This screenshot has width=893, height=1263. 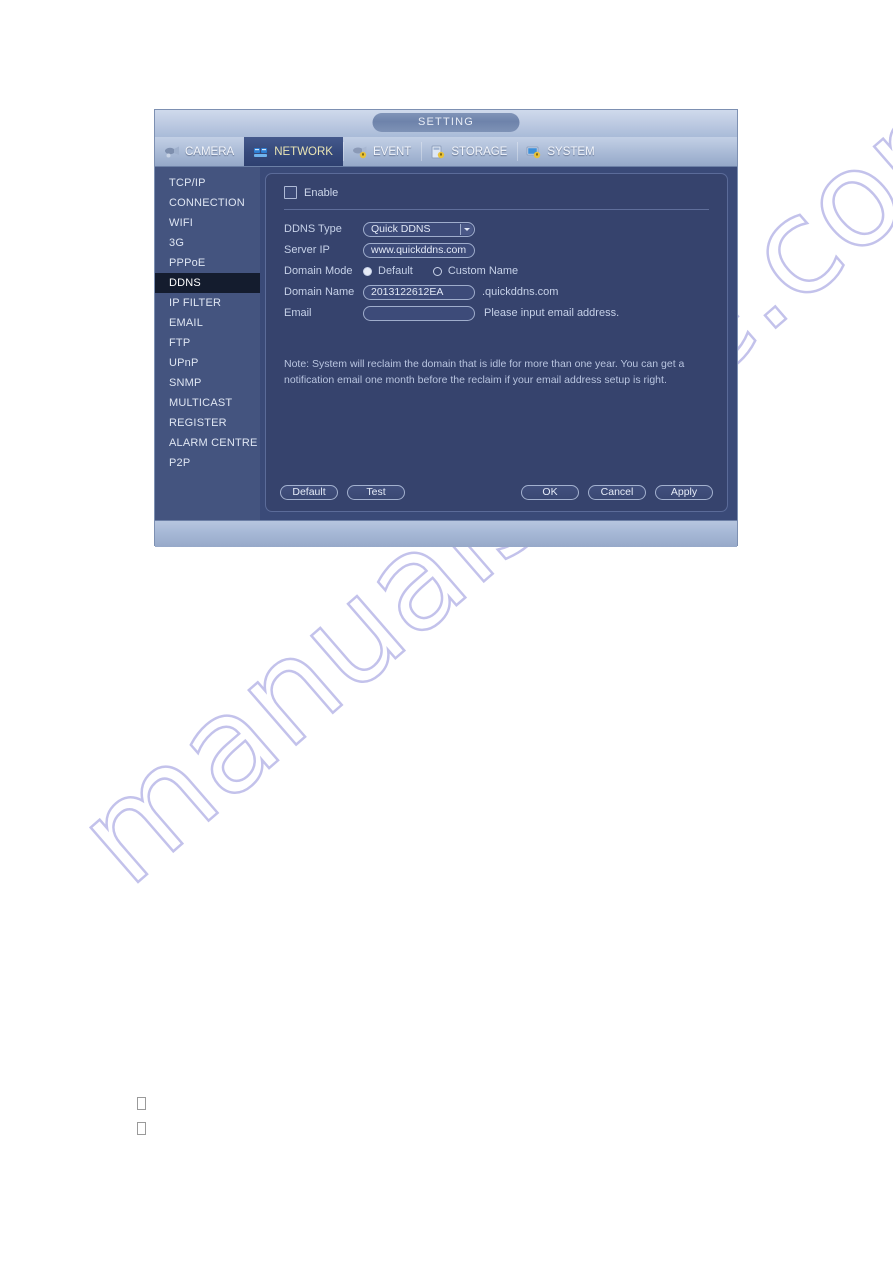 I want to click on domain-mode-label: Domain Mode, so click(x=318, y=271).